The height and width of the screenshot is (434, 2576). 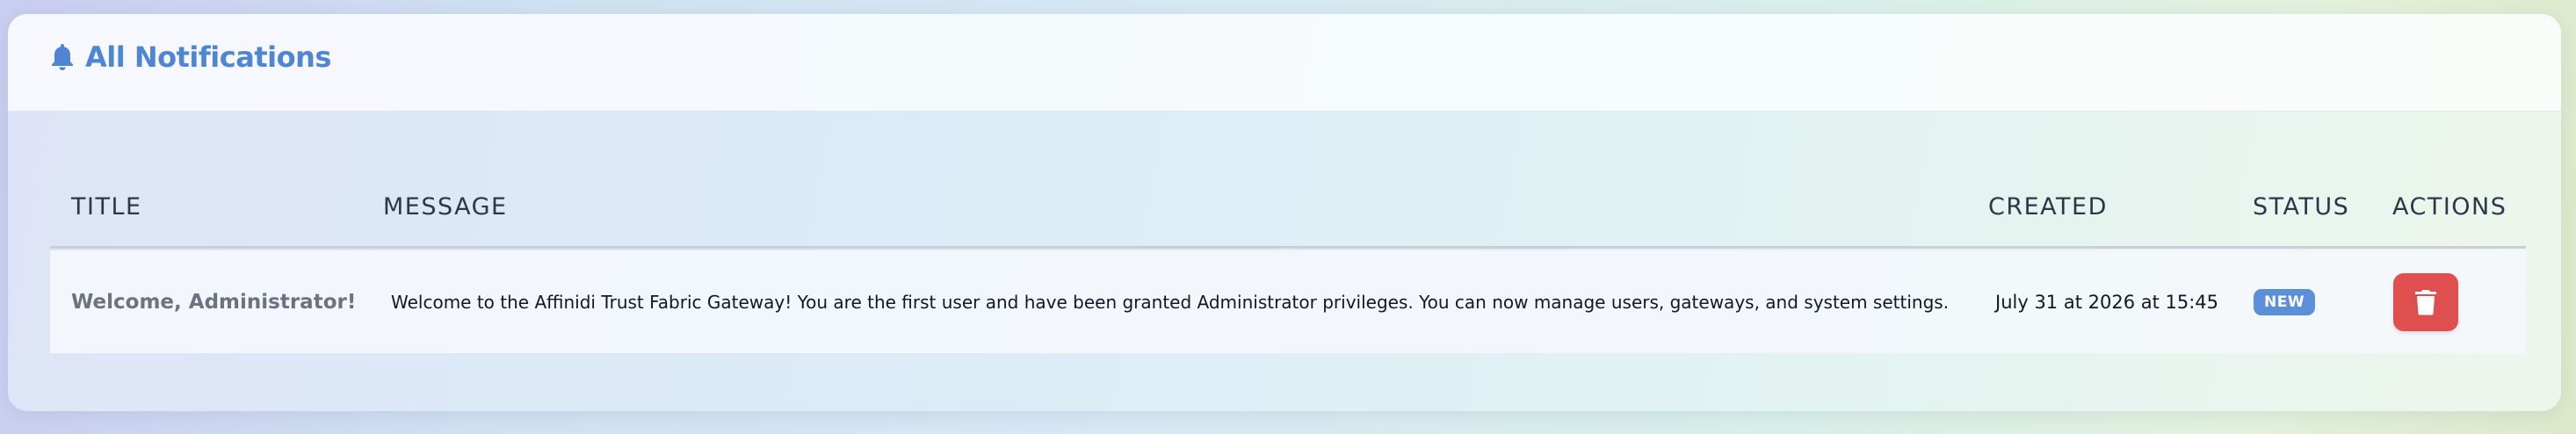 What do you see at coordinates (106, 207) in the screenshot?
I see `column-header-title: TITLE` at bounding box center [106, 207].